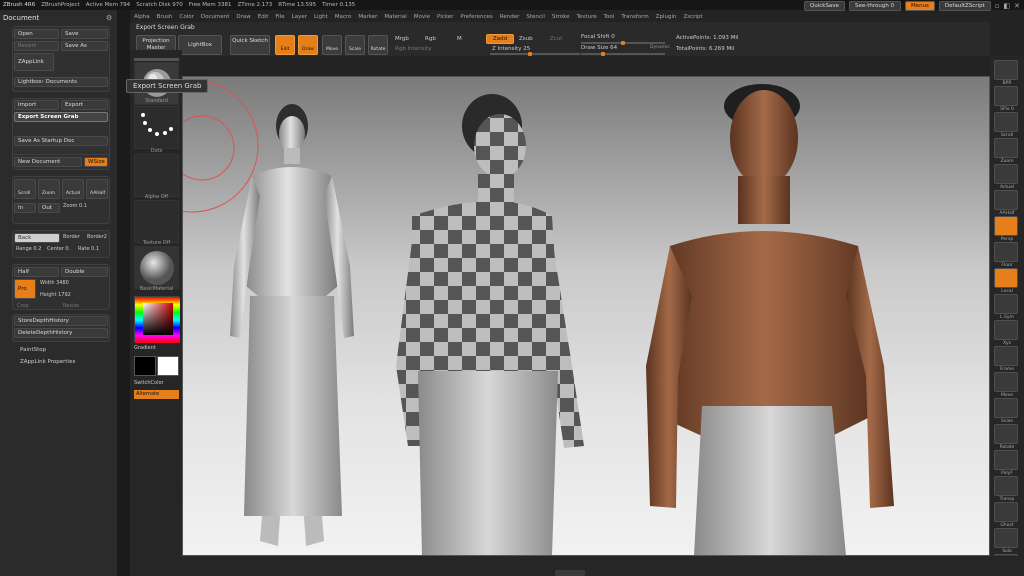  What do you see at coordinates (308, 45) in the screenshot?
I see `draw-mode-button: Draw` at bounding box center [308, 45].